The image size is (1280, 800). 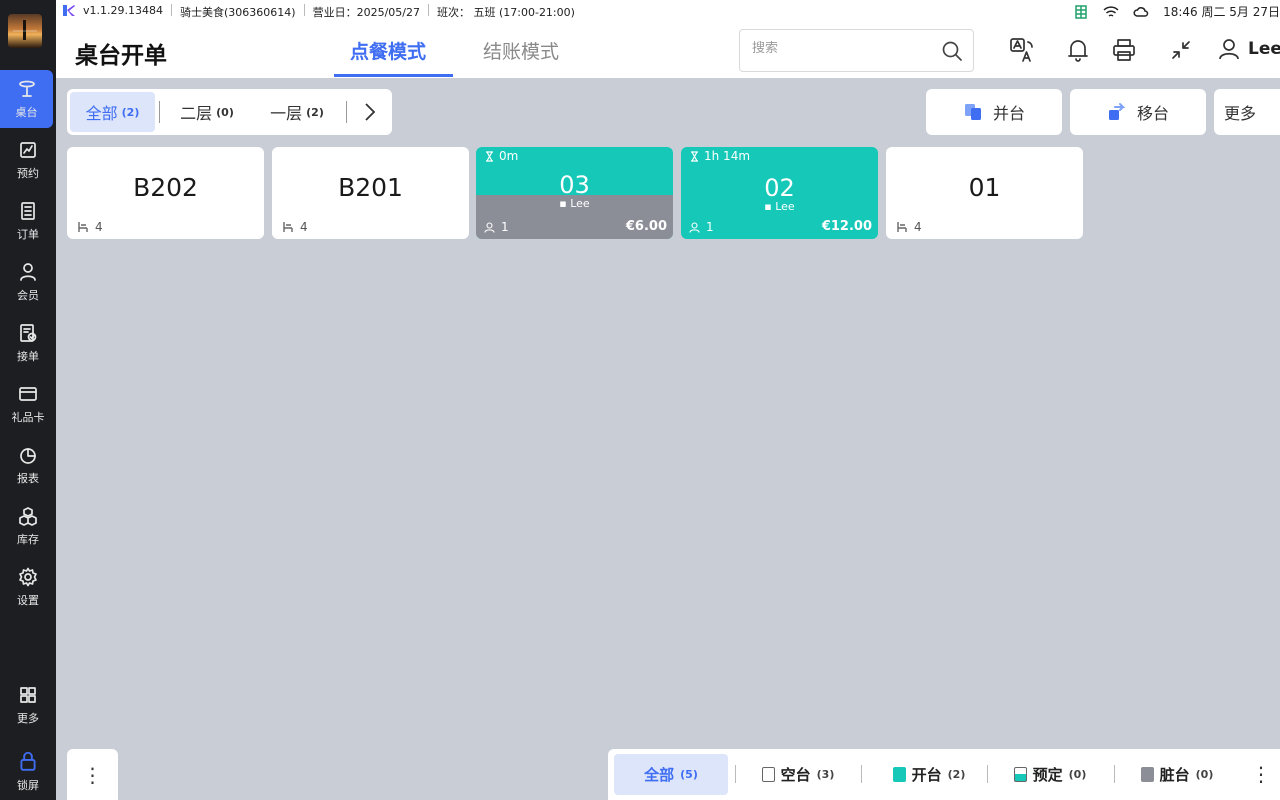 I want to click on language-button, so click(x=1022, y=50).